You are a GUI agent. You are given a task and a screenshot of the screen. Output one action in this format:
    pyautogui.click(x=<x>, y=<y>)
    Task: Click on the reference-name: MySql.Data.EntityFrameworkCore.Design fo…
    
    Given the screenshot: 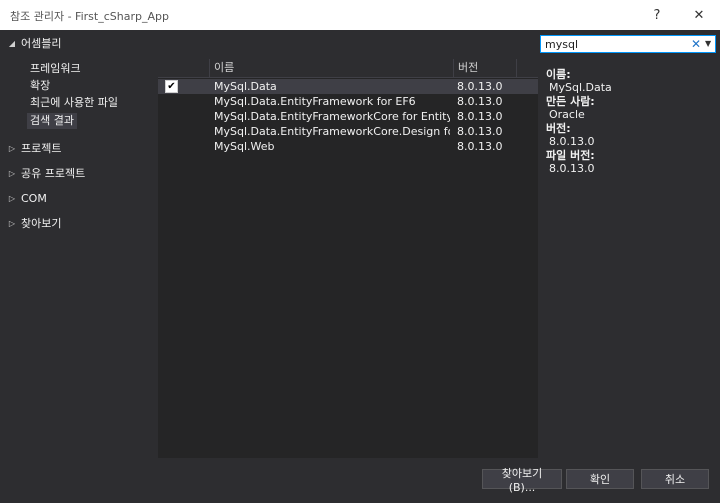 What is the action you would take?
    pyautogui.click(x=332, y=131)
    